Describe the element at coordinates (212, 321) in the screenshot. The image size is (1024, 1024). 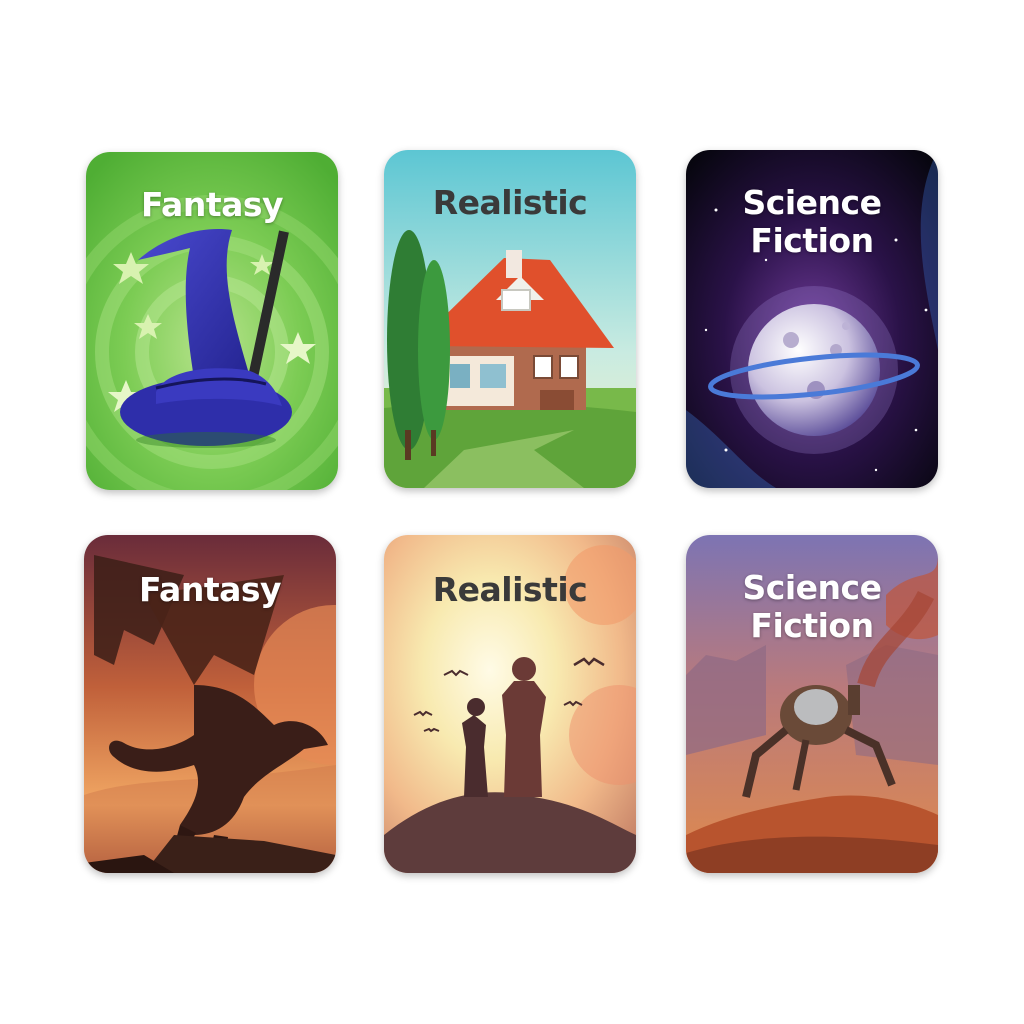
I see `genre-card-fantasy-wizard: Fantasy` at that location.